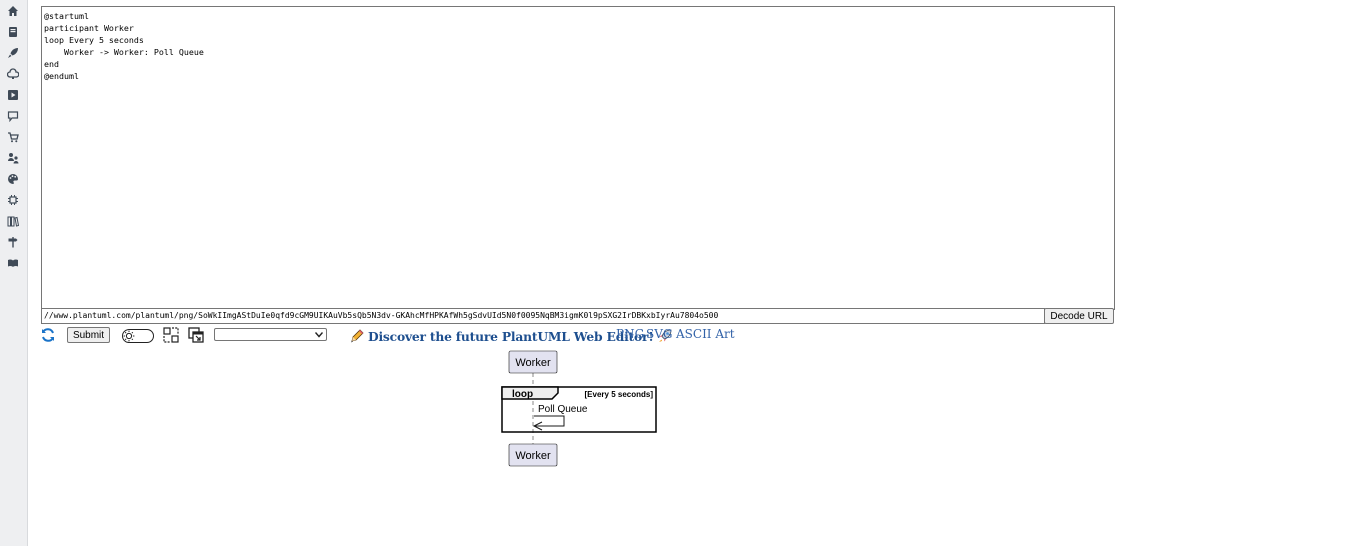 This screenshot has width=1350, height=546. Describe the element at coordinates (171, 335) in the screenshot. I see `split-view-icon` at that location.